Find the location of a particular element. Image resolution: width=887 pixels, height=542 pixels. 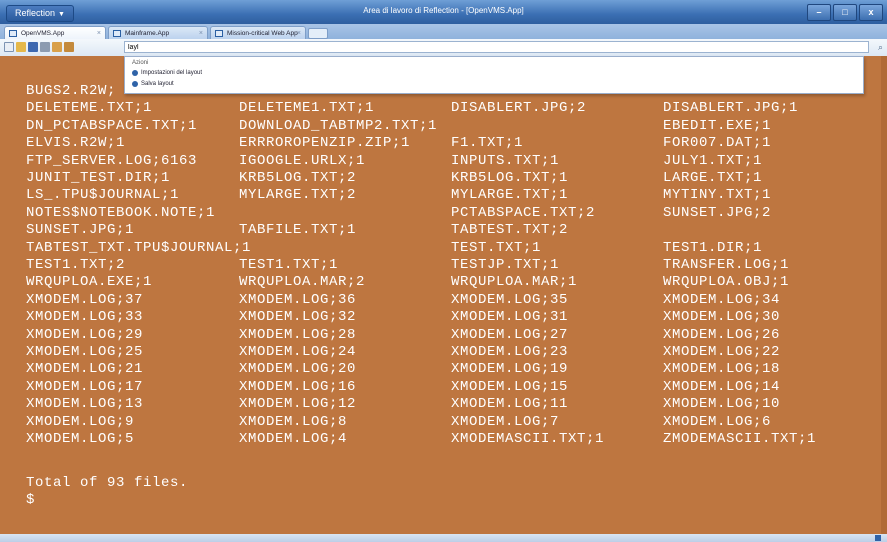

maximize-button: □ is located at coordinates (845, 12).